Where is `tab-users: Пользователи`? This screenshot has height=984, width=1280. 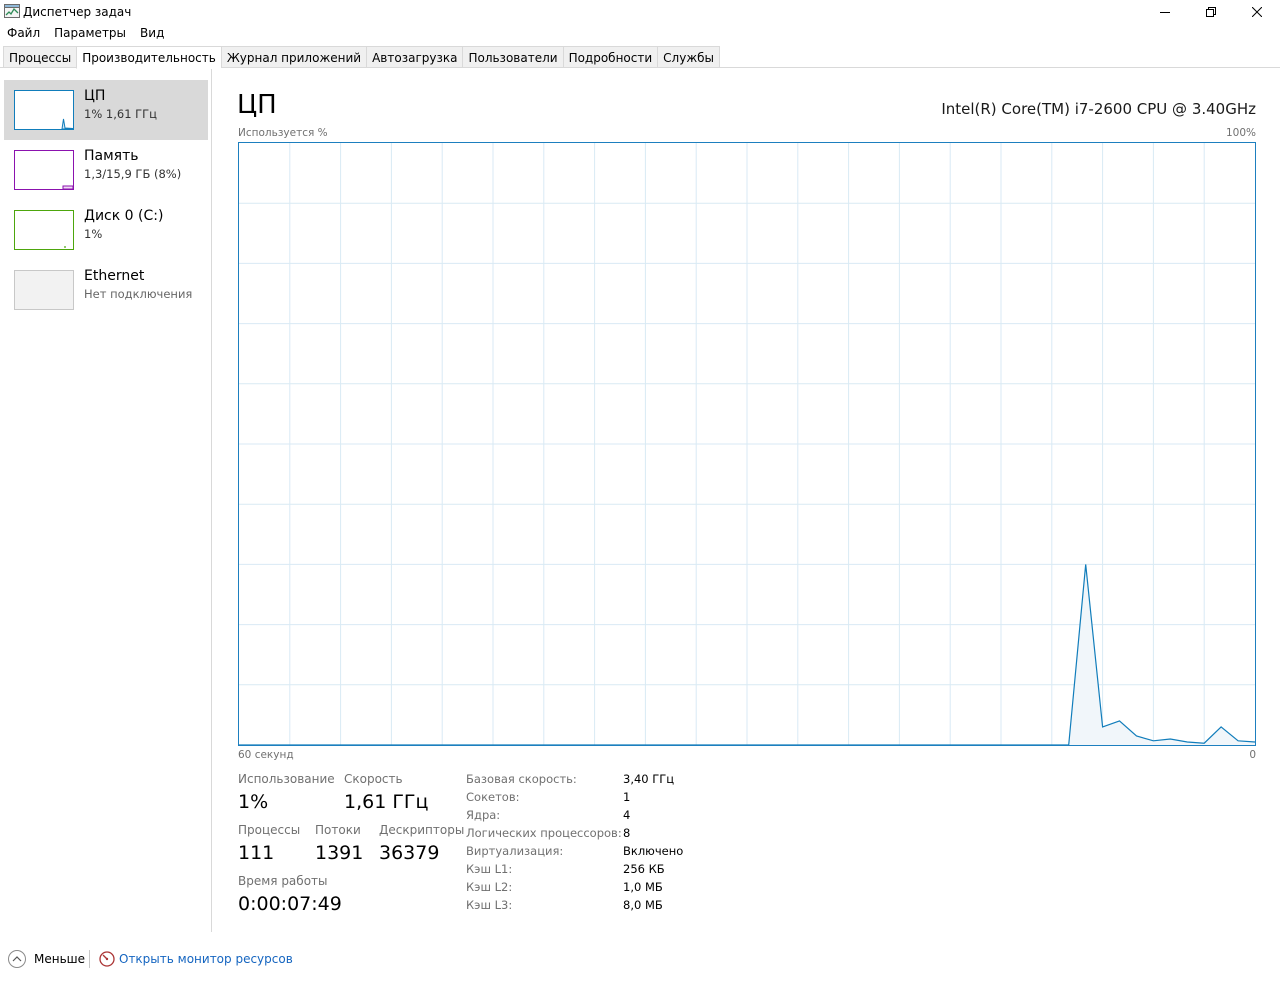 tab-users: Пользователи is located at coordinates (512, 57).